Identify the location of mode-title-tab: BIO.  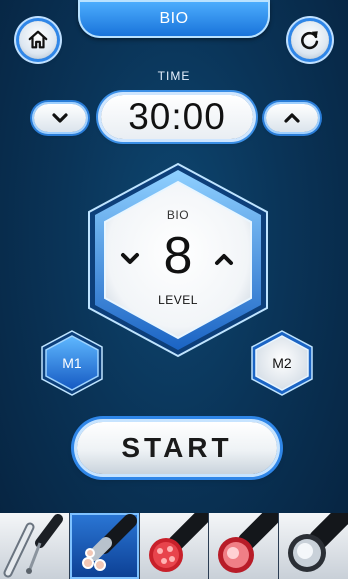
(174, 19).